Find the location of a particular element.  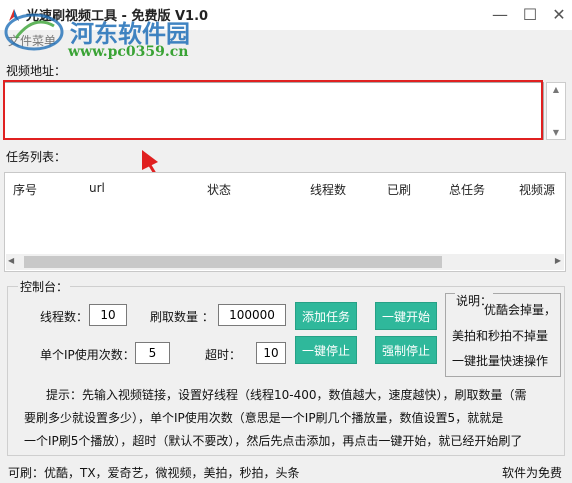

column-header-status: 状态 is located at coordinates (219, 189).